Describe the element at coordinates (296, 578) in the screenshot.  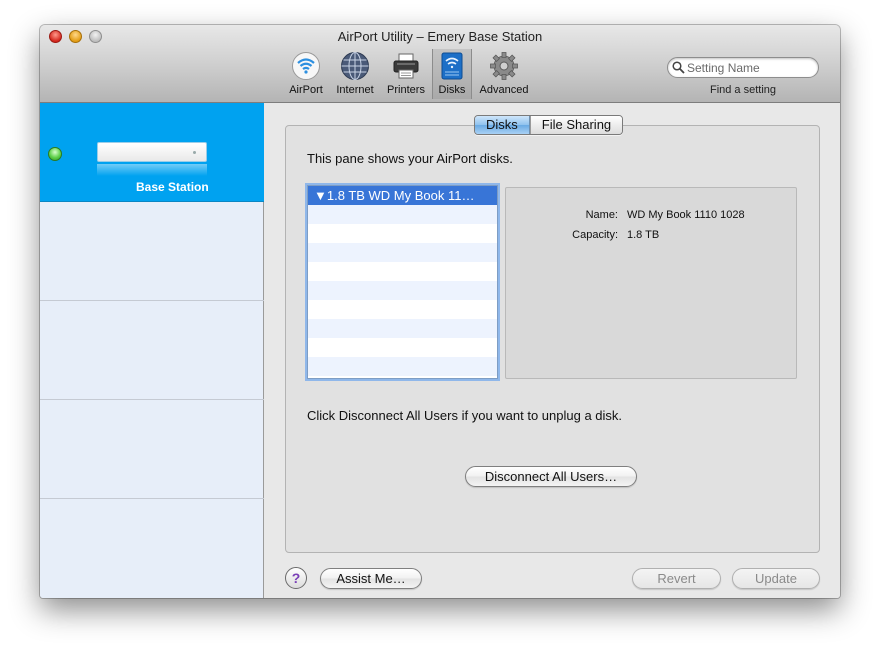
I see `help-button: ?` at that location.